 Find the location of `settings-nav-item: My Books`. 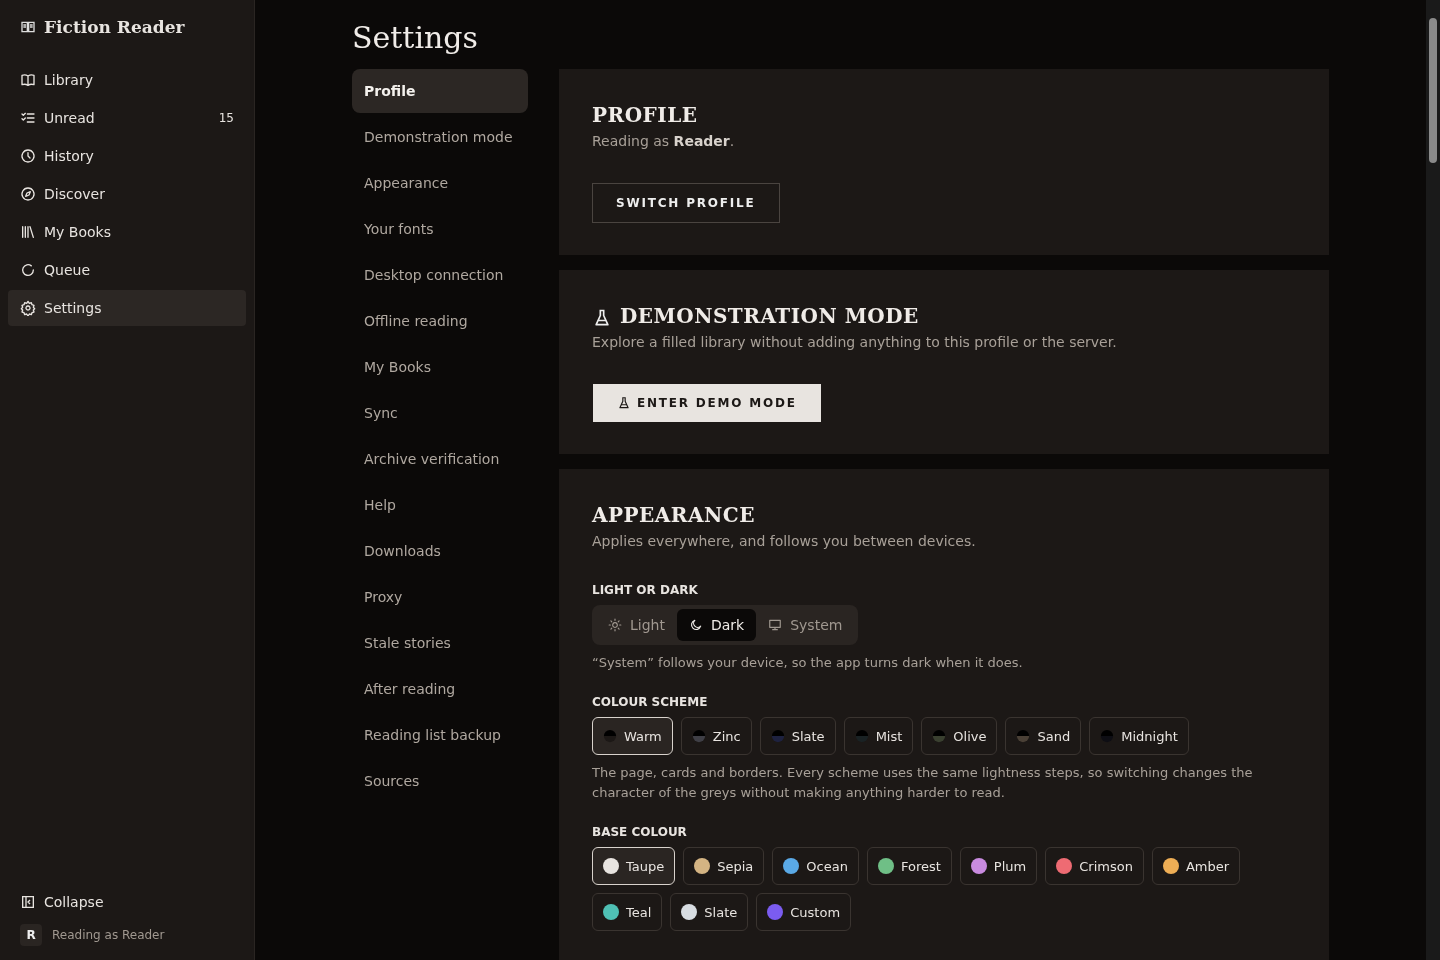

settings-nav-item: My Books is located at coordinates (440, 367).